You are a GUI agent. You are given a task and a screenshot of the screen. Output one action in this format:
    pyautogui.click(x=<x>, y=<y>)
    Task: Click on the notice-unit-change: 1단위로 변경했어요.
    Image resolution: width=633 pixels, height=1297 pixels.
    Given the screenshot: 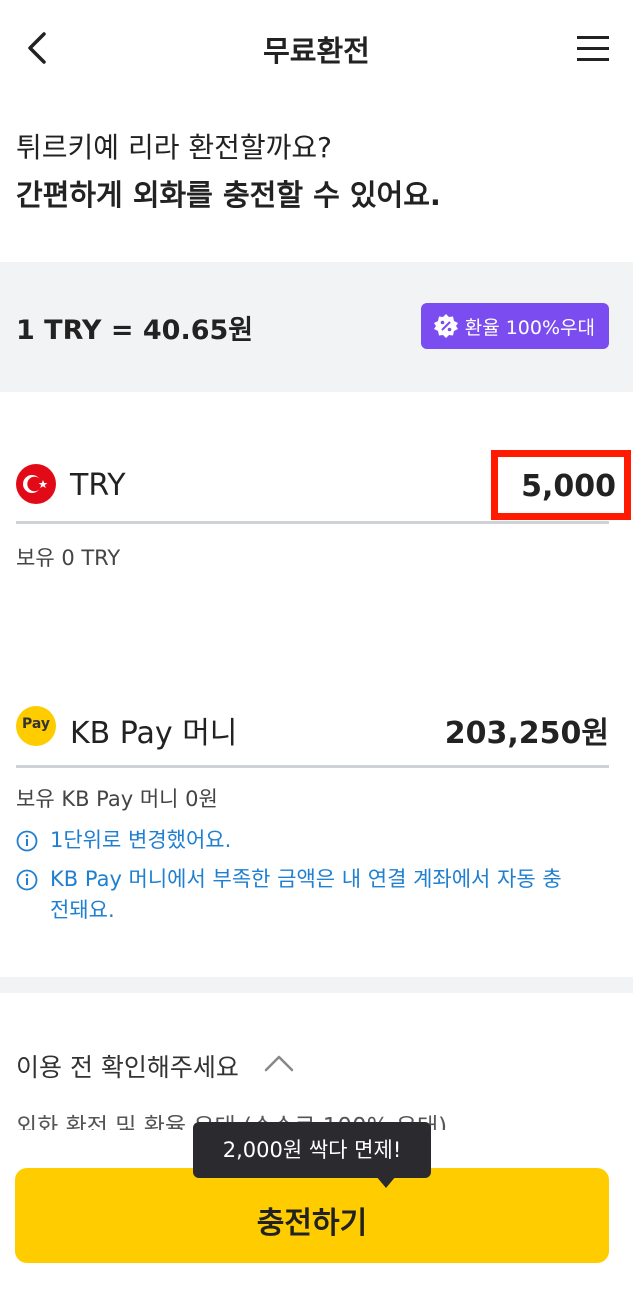 What is the action you would take?
    pyautogui.click(x=316, y=840)
    